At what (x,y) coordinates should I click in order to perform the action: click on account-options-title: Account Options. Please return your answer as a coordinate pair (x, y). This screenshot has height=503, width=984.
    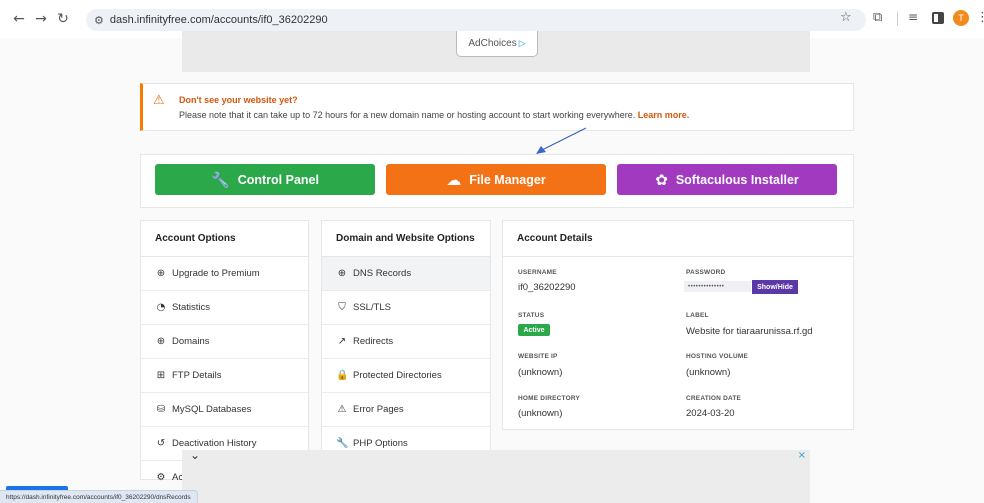
    Looking at the image, I should click on (224, 239).